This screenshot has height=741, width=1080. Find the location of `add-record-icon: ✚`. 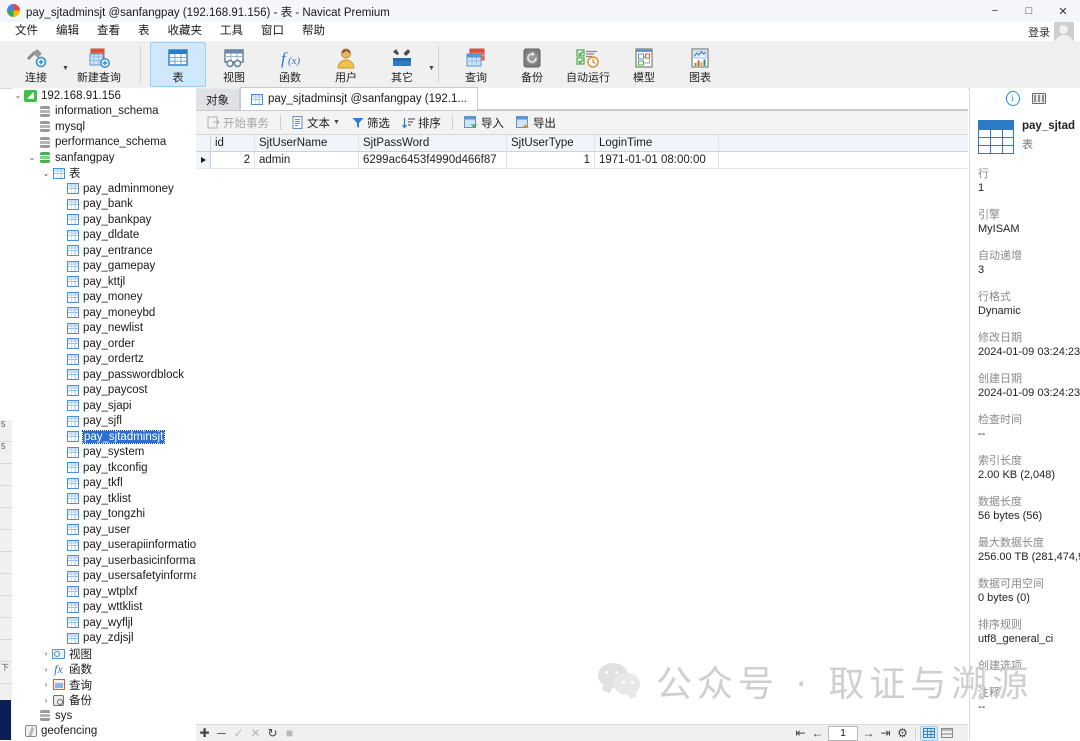

add-record-icon: ✚ is located at coordinates (204, 733).